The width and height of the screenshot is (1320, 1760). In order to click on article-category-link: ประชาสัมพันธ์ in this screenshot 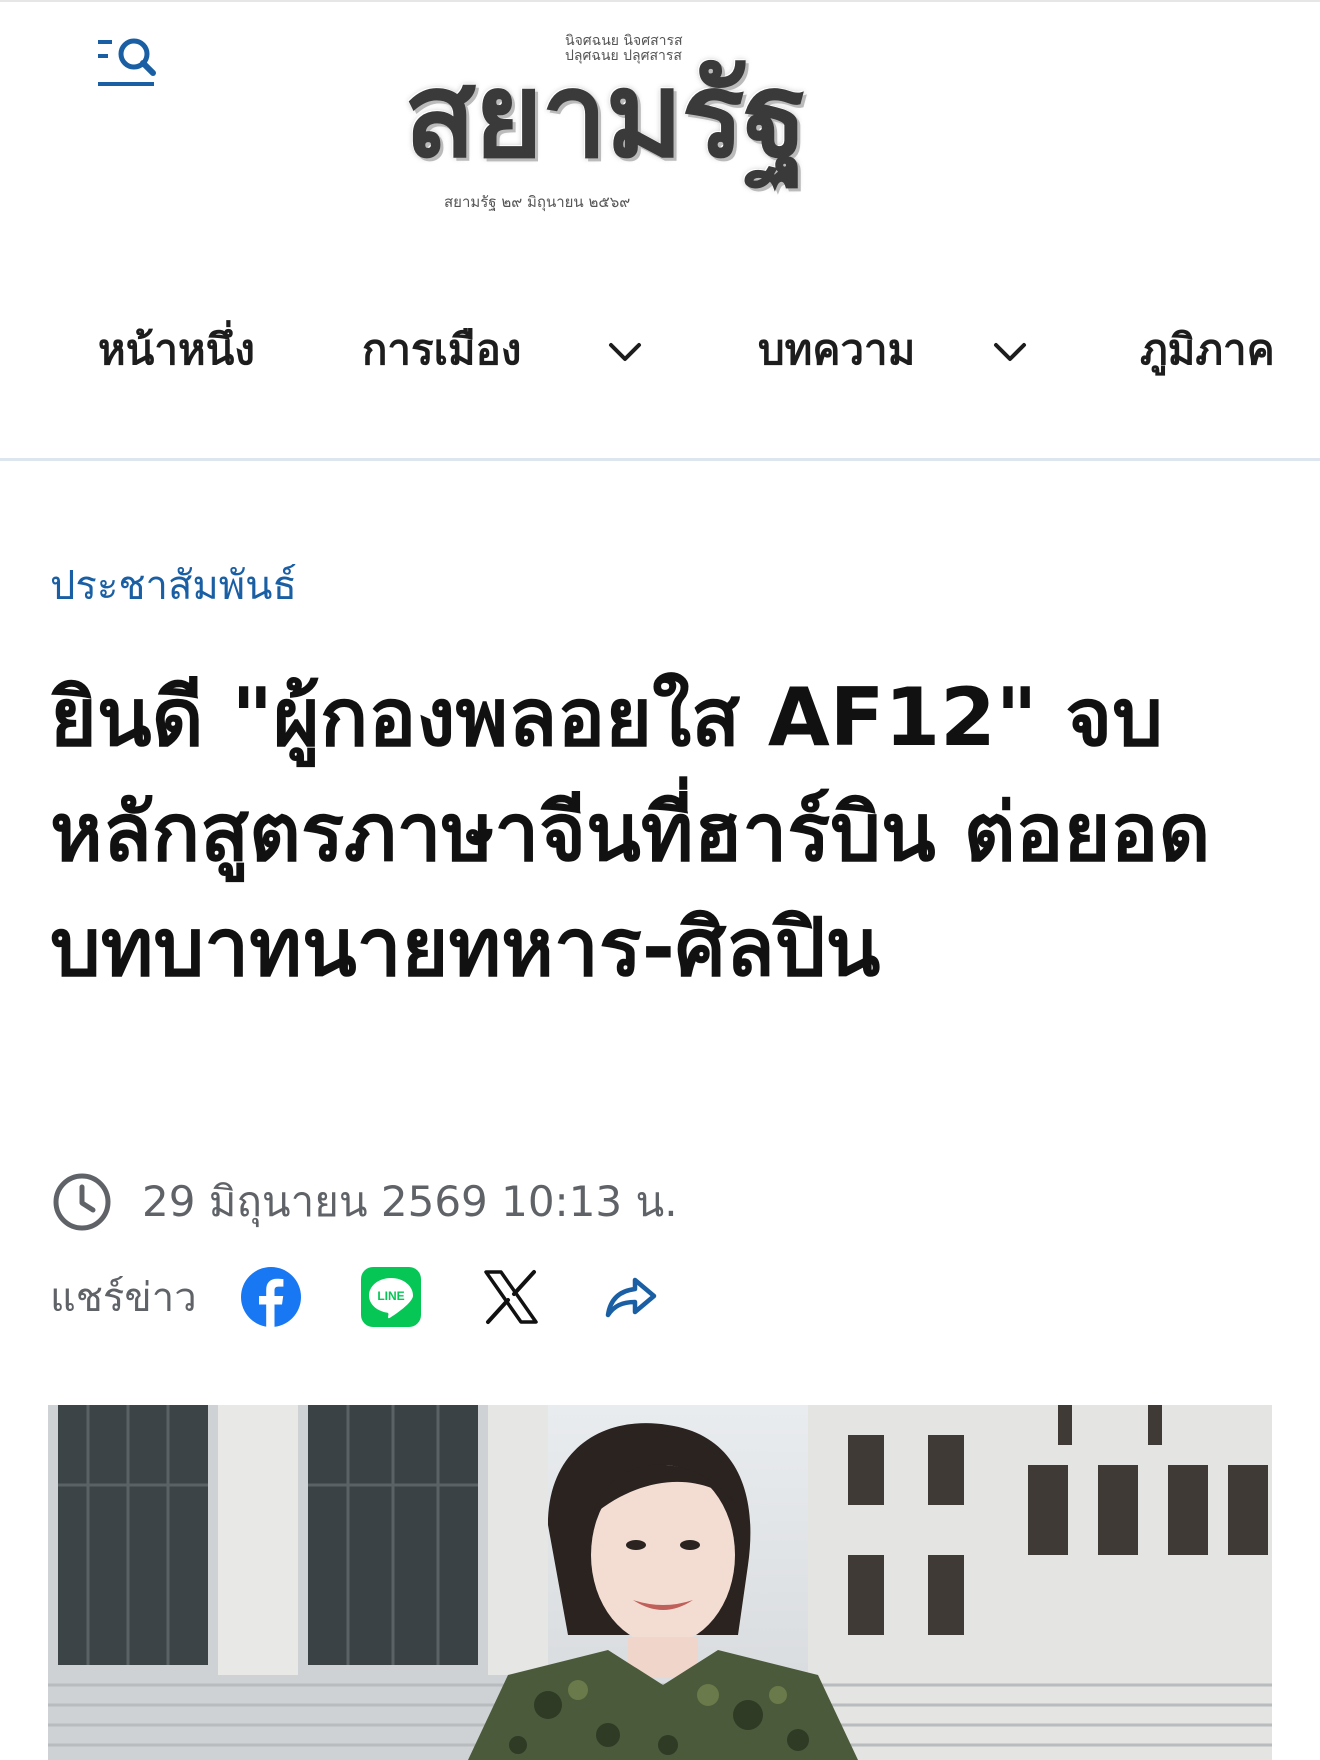, I will do `click(173, 585)`.